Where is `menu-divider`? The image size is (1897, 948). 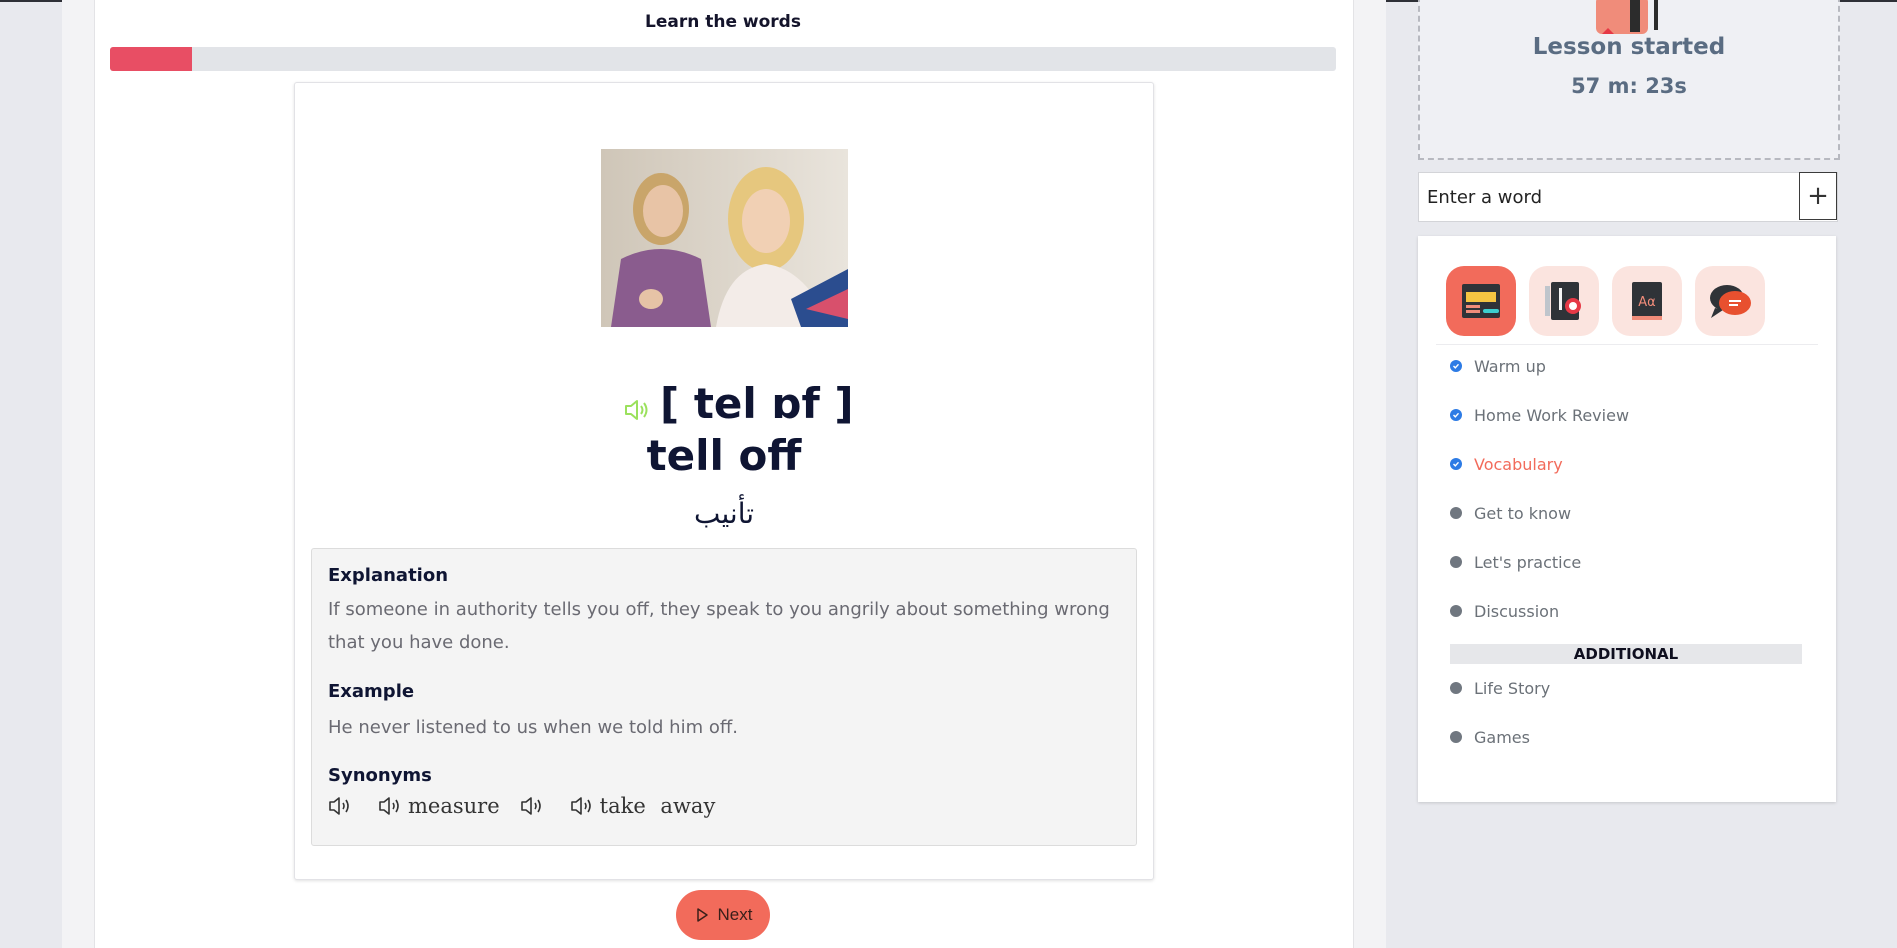 menu-divider is located at coordinates (1627, 344).